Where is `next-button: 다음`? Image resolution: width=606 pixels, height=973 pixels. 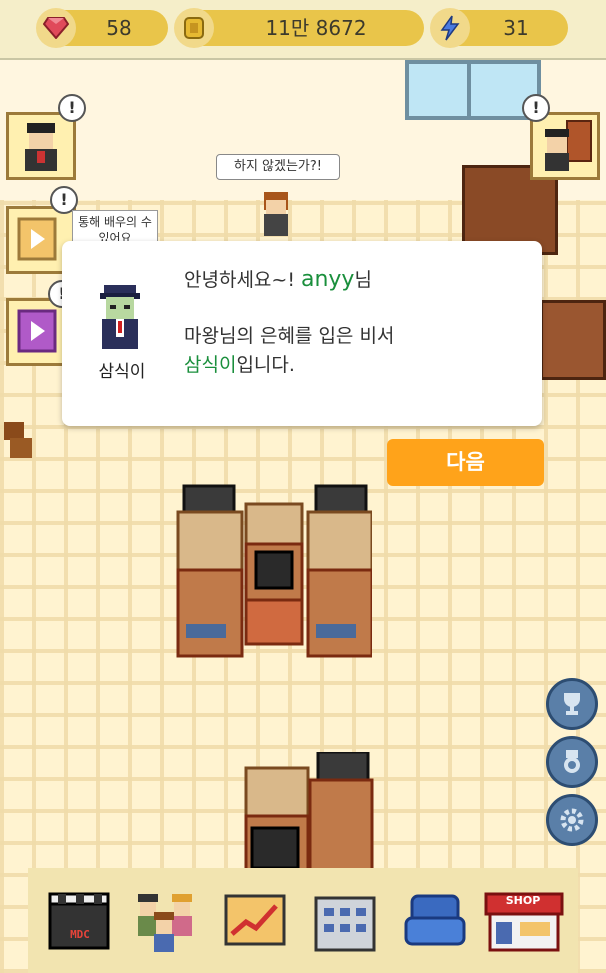 next-button: 다음 is located at coordinates (465, 462).